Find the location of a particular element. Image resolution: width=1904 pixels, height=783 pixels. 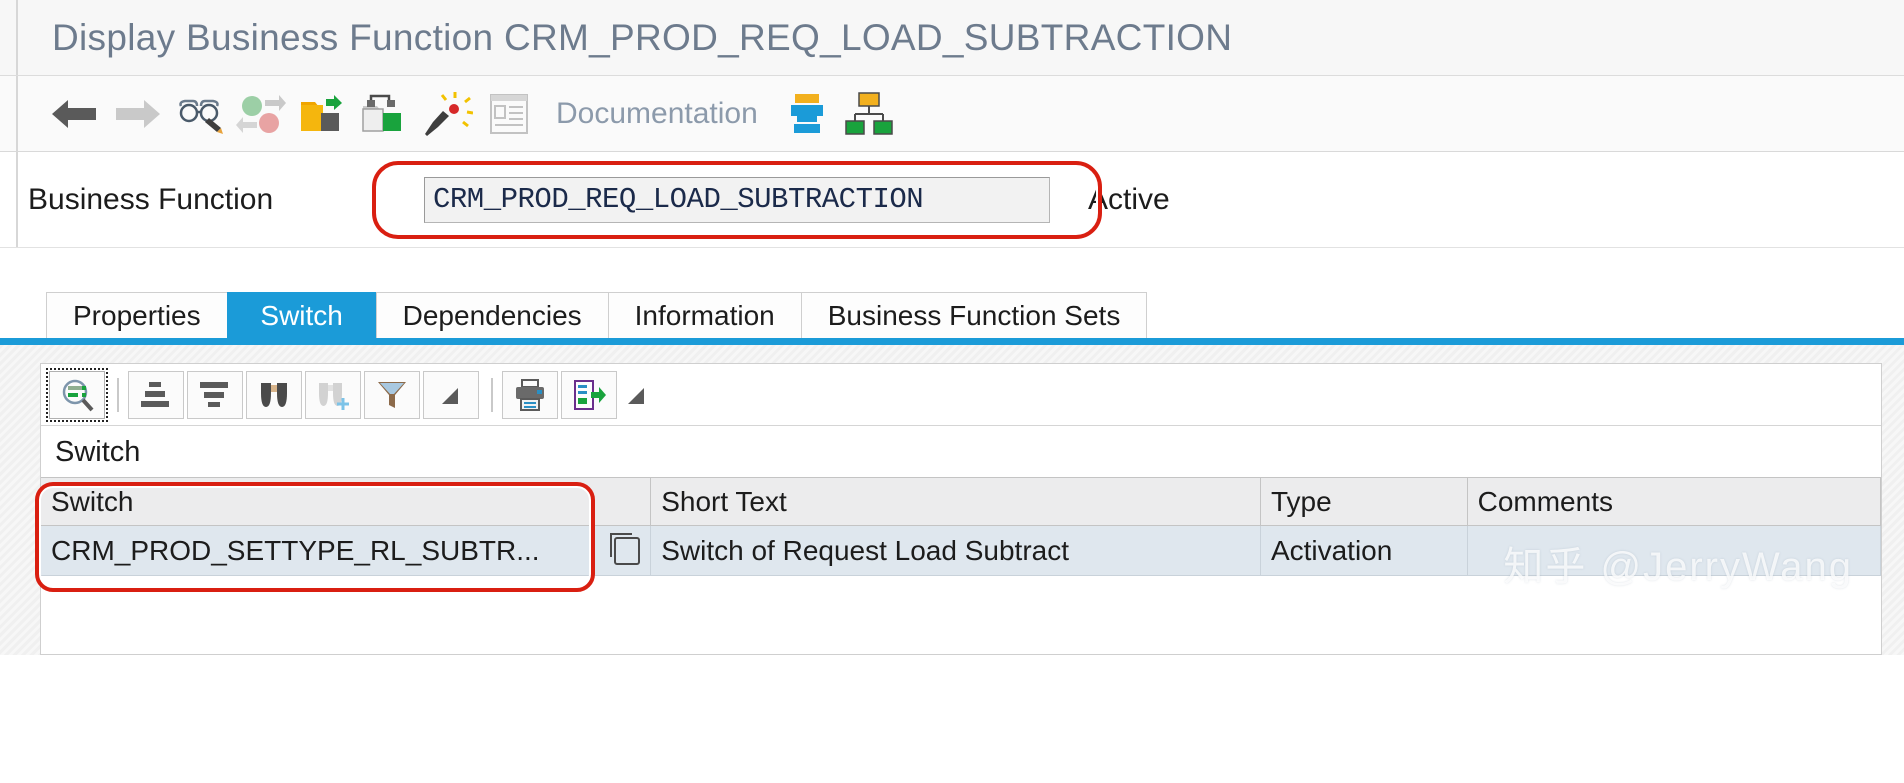

table-header-row: Switch Short Text Type Comments is located at coordinates (961, 501).